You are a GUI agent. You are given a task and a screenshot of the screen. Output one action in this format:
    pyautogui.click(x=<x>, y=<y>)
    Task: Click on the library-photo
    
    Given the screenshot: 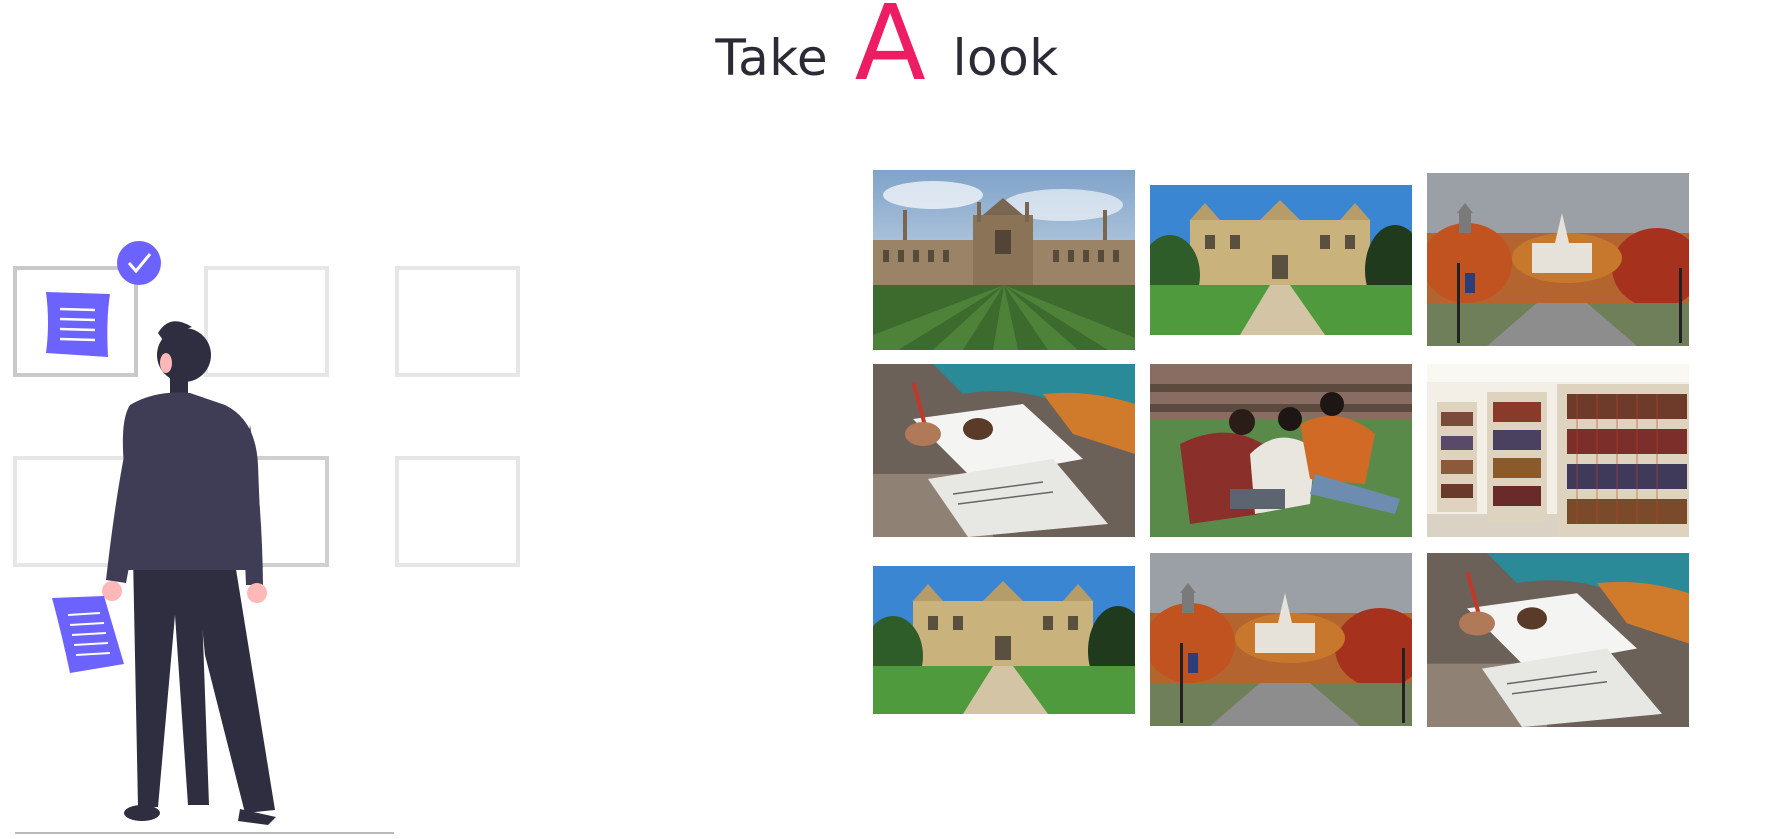 What is the action you would take?
    pyautogui.click(x=1558, y=450)
    